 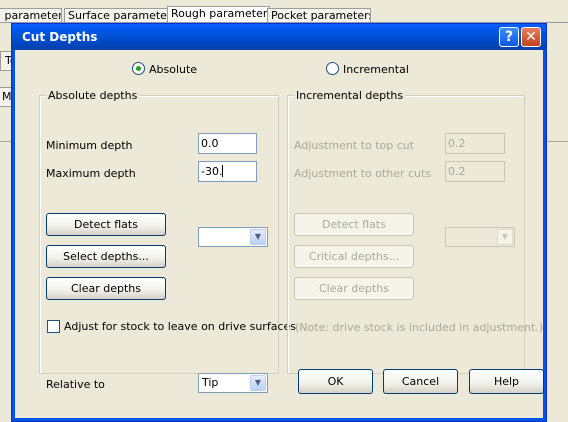 I want to click on flats-combo: ▼, so click(x=233, y=237).